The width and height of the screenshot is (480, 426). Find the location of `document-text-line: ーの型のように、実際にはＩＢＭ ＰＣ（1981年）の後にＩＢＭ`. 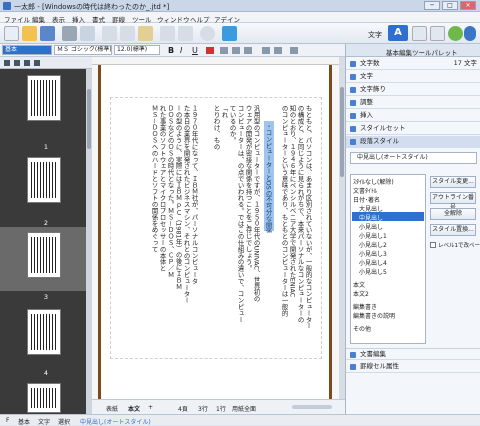

document-text-line: ーの型のように、実際にはＩＢＭ ＰＣ（1981年）の後にＩＢＭ is located at coordinates (178, 230).